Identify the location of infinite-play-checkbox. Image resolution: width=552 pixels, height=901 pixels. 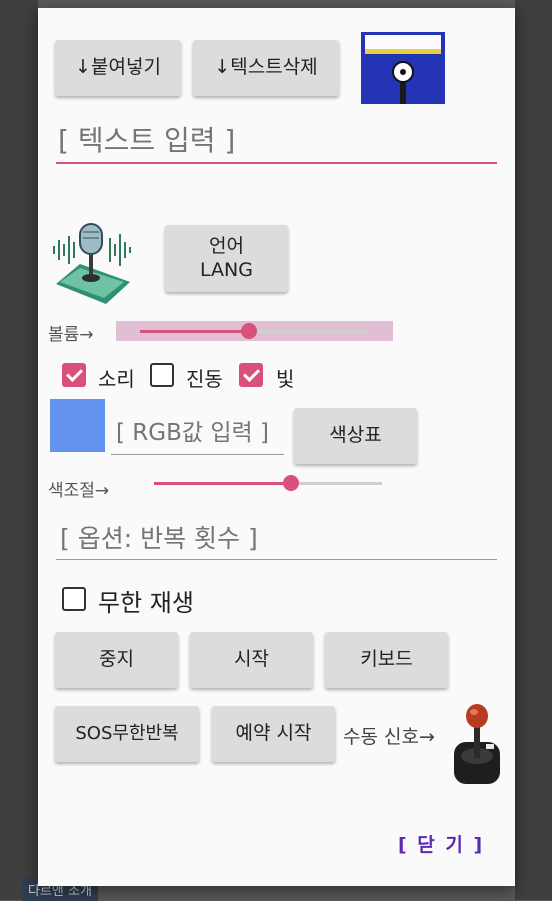
(74, 599).